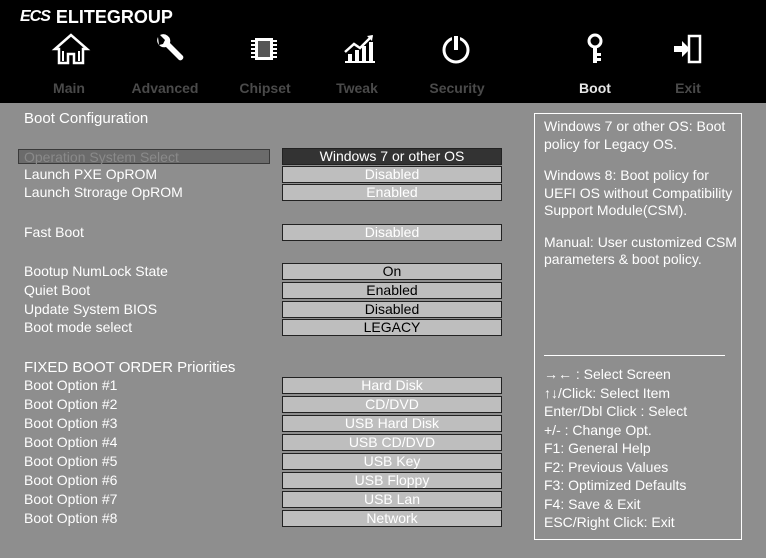  What do you see at coordinates (457, 88) in the screenshot?
I see `tab-security: Security` at bounding box center [457, 88].